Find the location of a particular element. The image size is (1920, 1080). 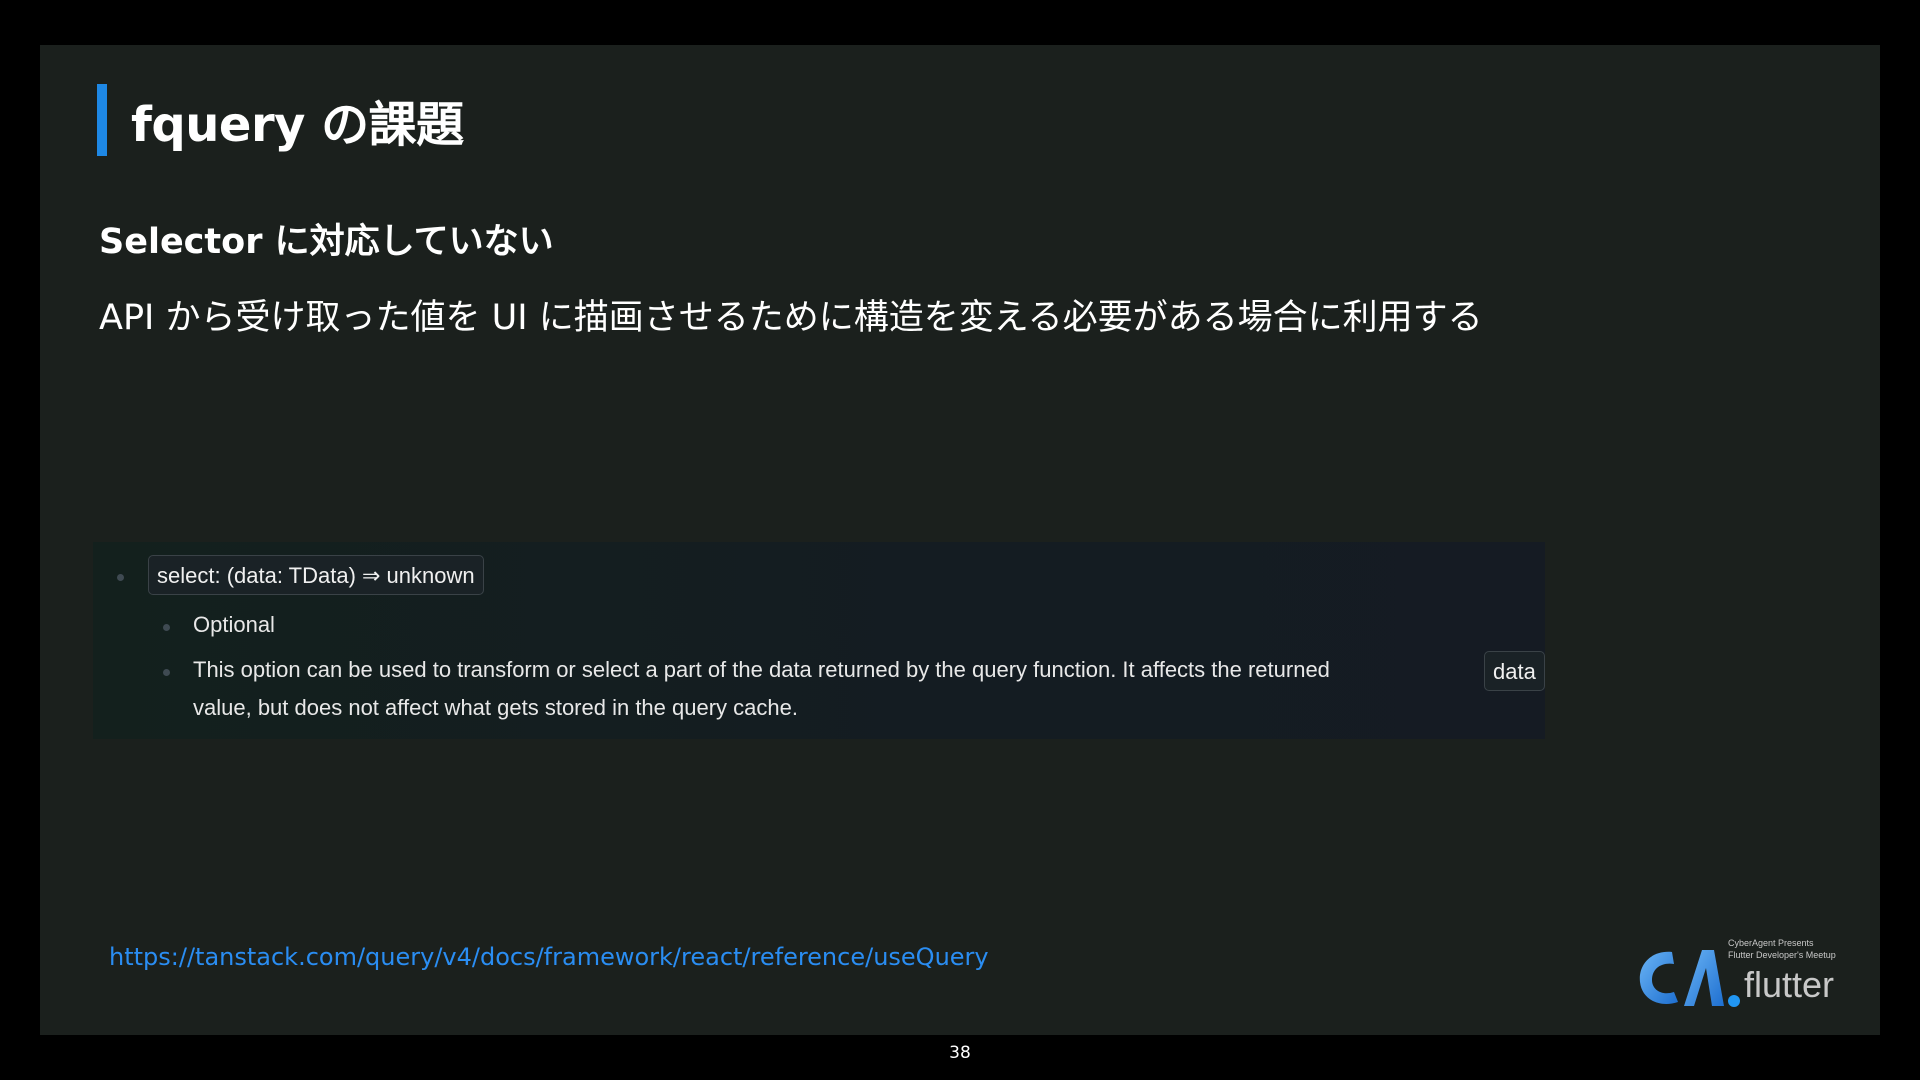

ca-logo-icon is located at coordinates (1681, 978).